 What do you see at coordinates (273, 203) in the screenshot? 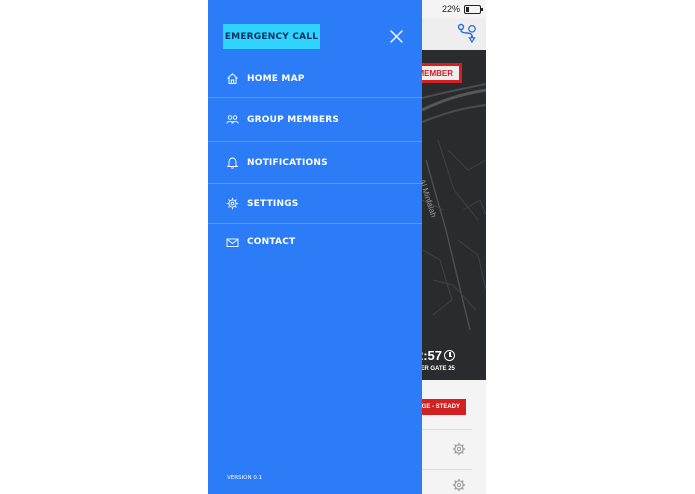
I see `menu-item-label: SETTINGS` at bounding box center [273, 203].